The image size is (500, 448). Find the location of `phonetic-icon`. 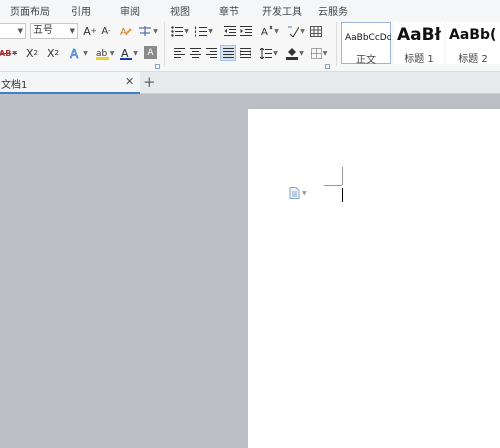

phonetic-icon is located at coordinates (145, 31).